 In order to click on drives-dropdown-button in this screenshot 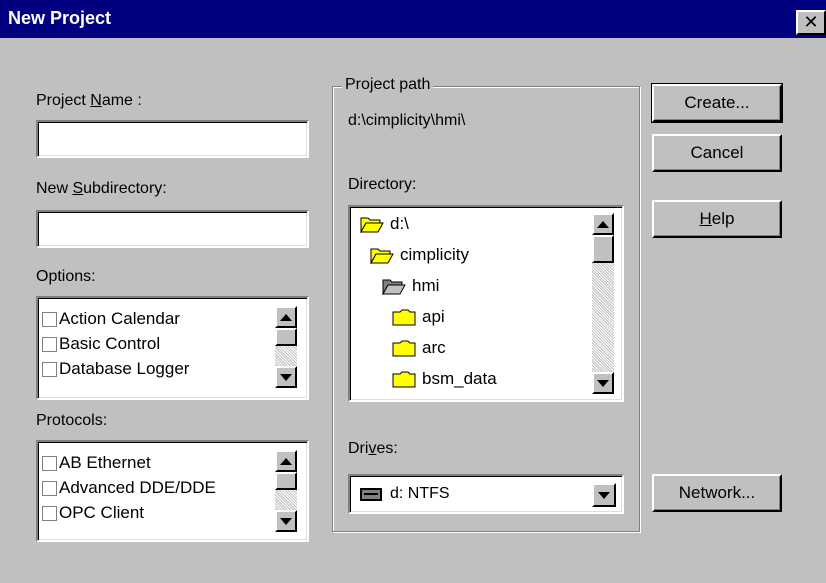, I will do `click(604, 495)`.